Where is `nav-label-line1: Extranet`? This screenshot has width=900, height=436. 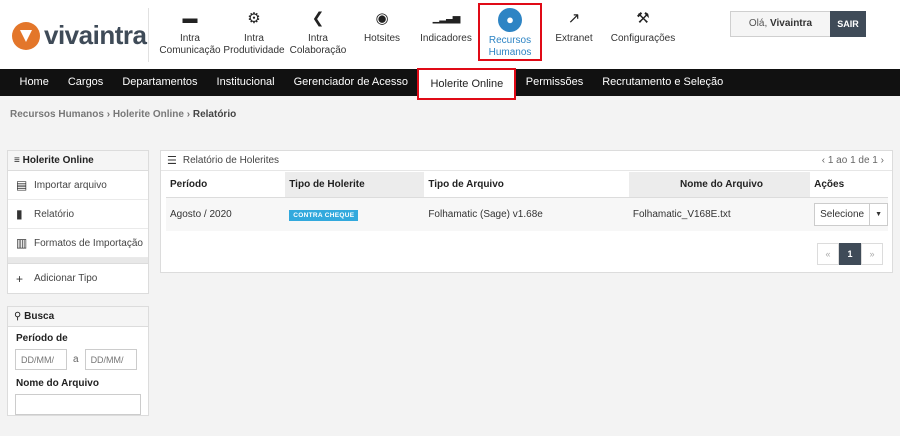
nav-label-line1: Extranet is located at coordinates (574, 38).